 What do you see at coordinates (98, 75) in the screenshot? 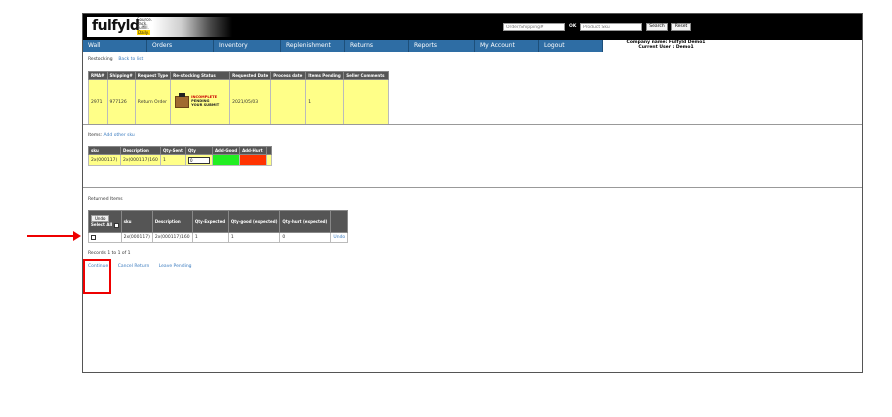
I see `col-rma: RMA#` at bounding box center [98, 75].